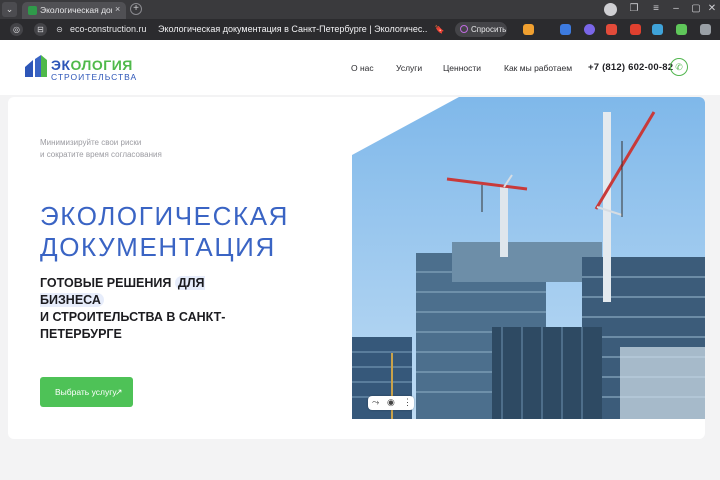 The height and width of the screenshot is (480, 720). What do you see at coordinates (59, 29) in the screenshot?
I see `lock-icon: ⊝` at bounding box center [59, 29].